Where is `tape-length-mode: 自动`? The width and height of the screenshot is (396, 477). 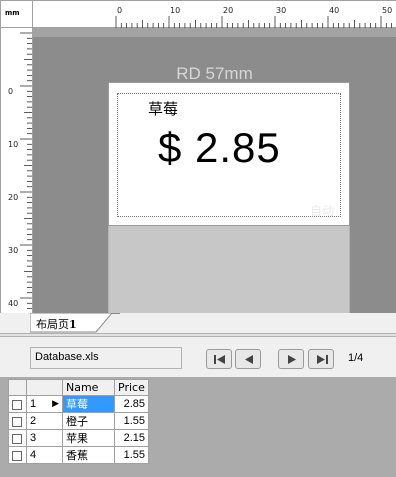
tape-length-mode: 自动 is located at coordinates (322, 211).